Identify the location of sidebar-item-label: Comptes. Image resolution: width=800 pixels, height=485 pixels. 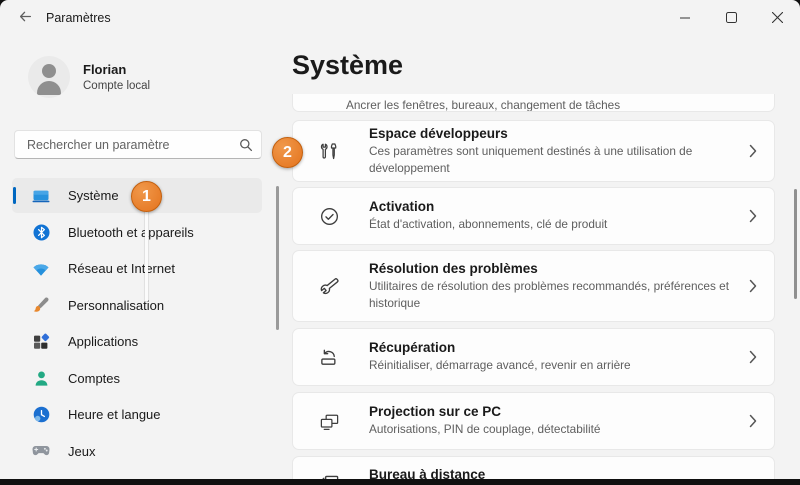
(94, 378).